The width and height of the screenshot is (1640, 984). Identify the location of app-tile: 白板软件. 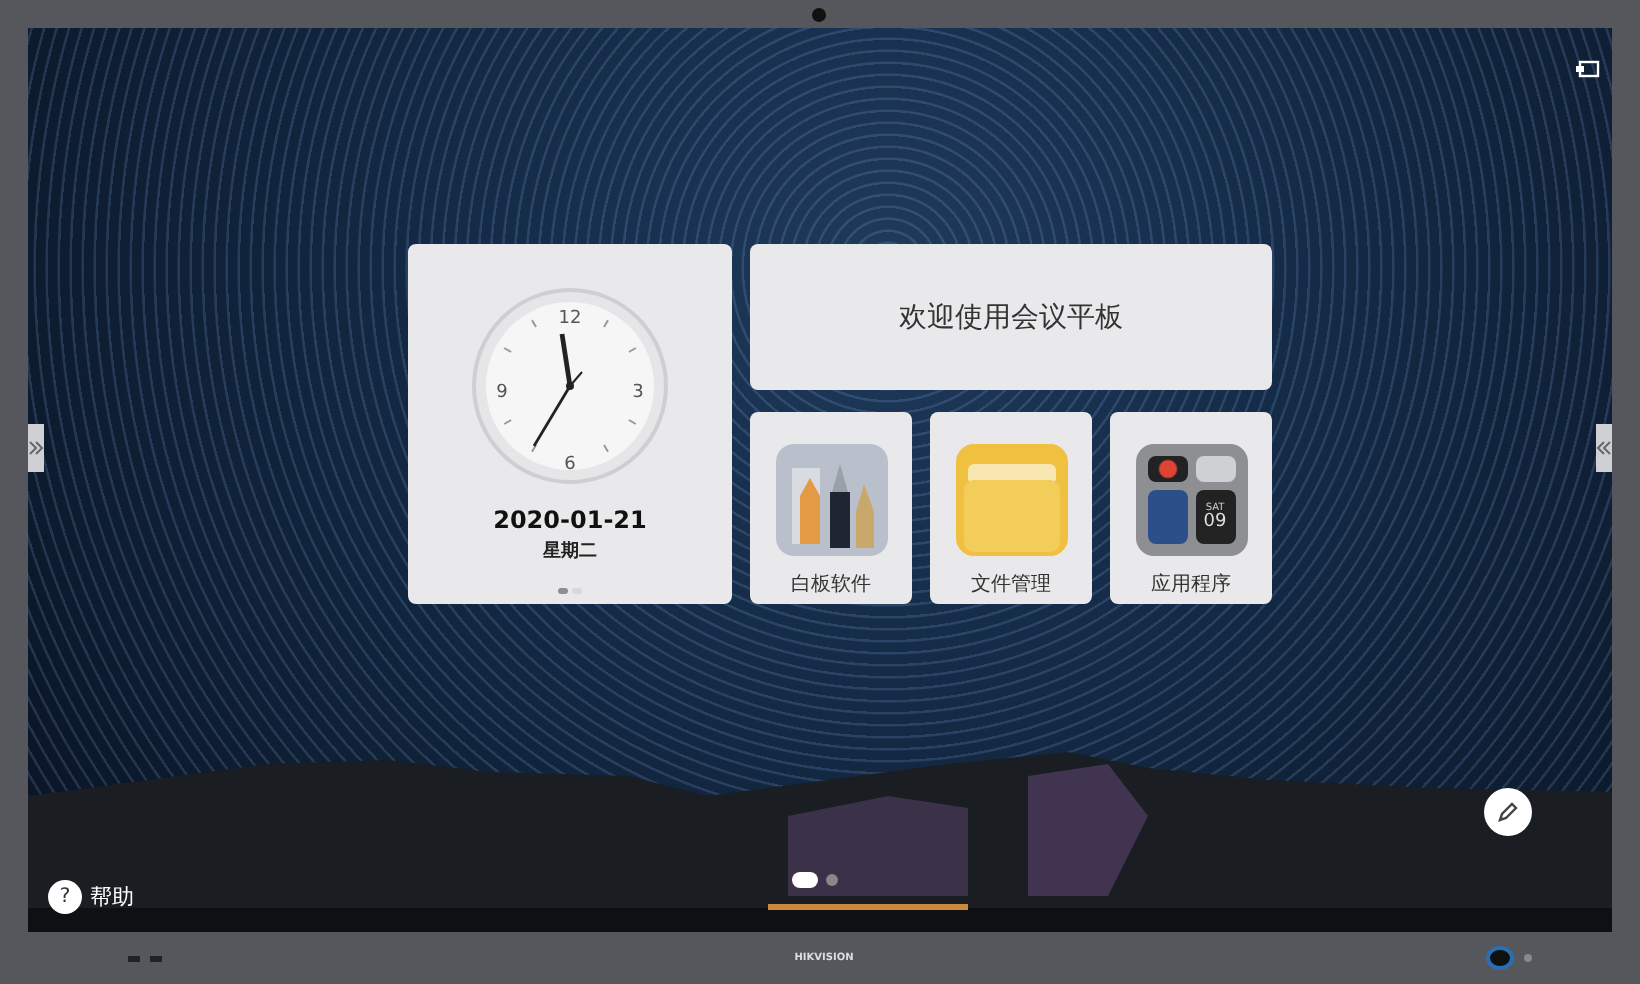
(831, 508).